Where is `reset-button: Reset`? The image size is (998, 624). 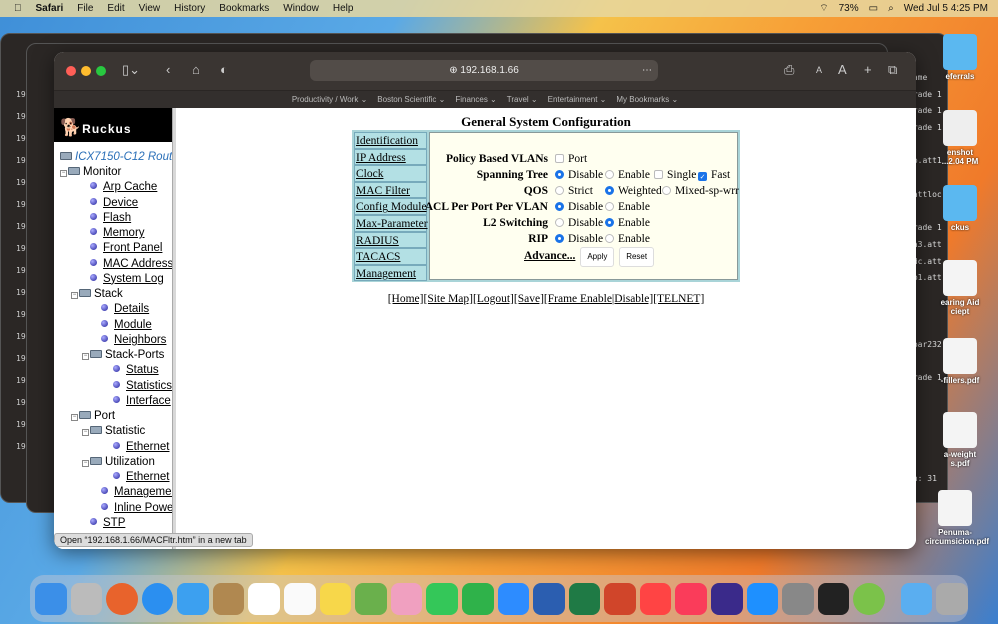 reset-button: Reset is located at coordinates (637, 257).